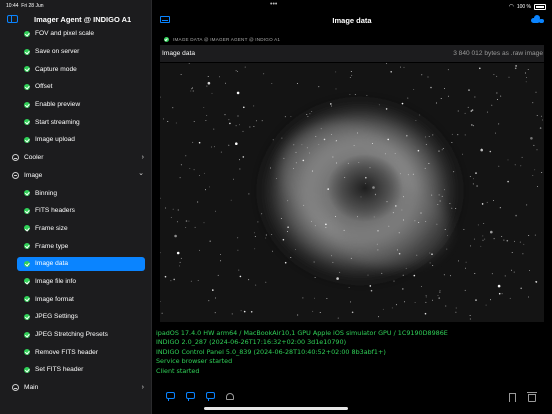  Describe the element at coordinates (15, 175) in the screenshot. I see `group-minus-icon` at that location.